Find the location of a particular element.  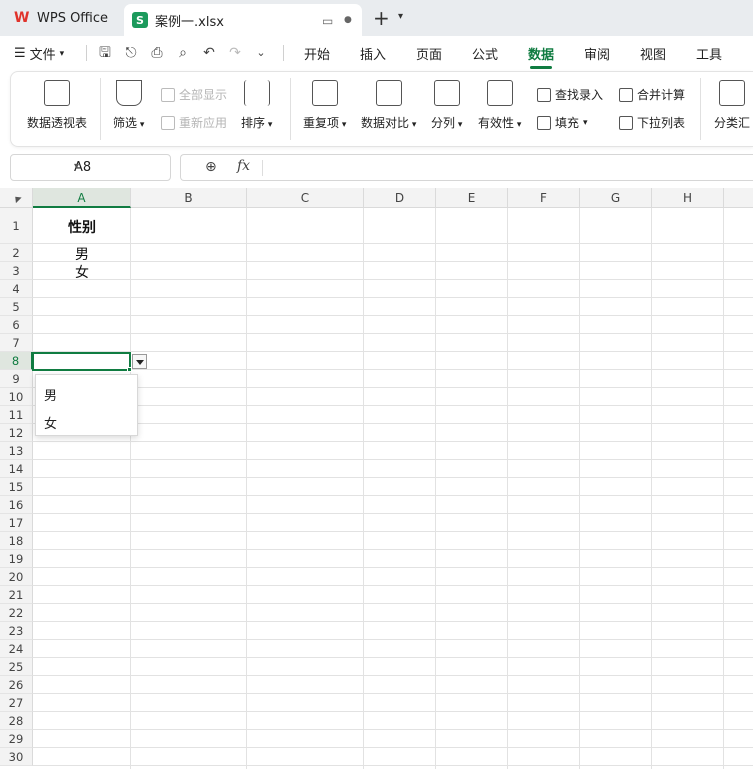

active-tab-indicator is located at coordinates (541, 67).